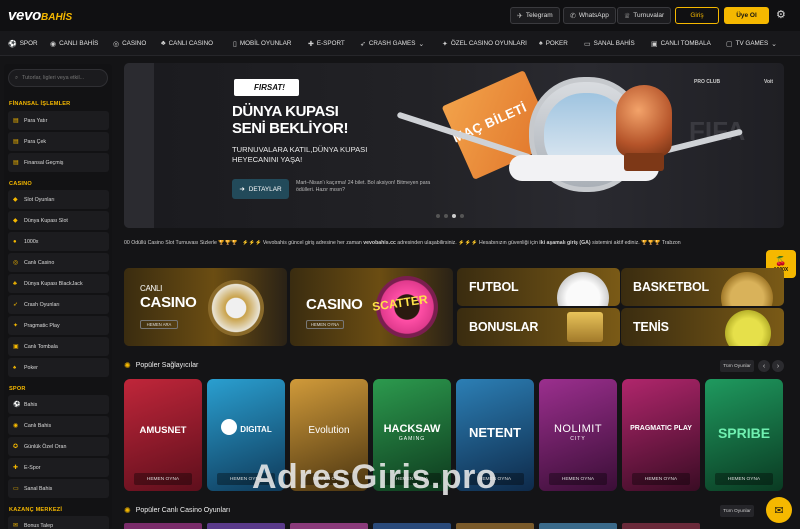 The height and width of the screenshot is (529, 800). I want to click on provider-name: NOLIMIT, so click(578, 429).